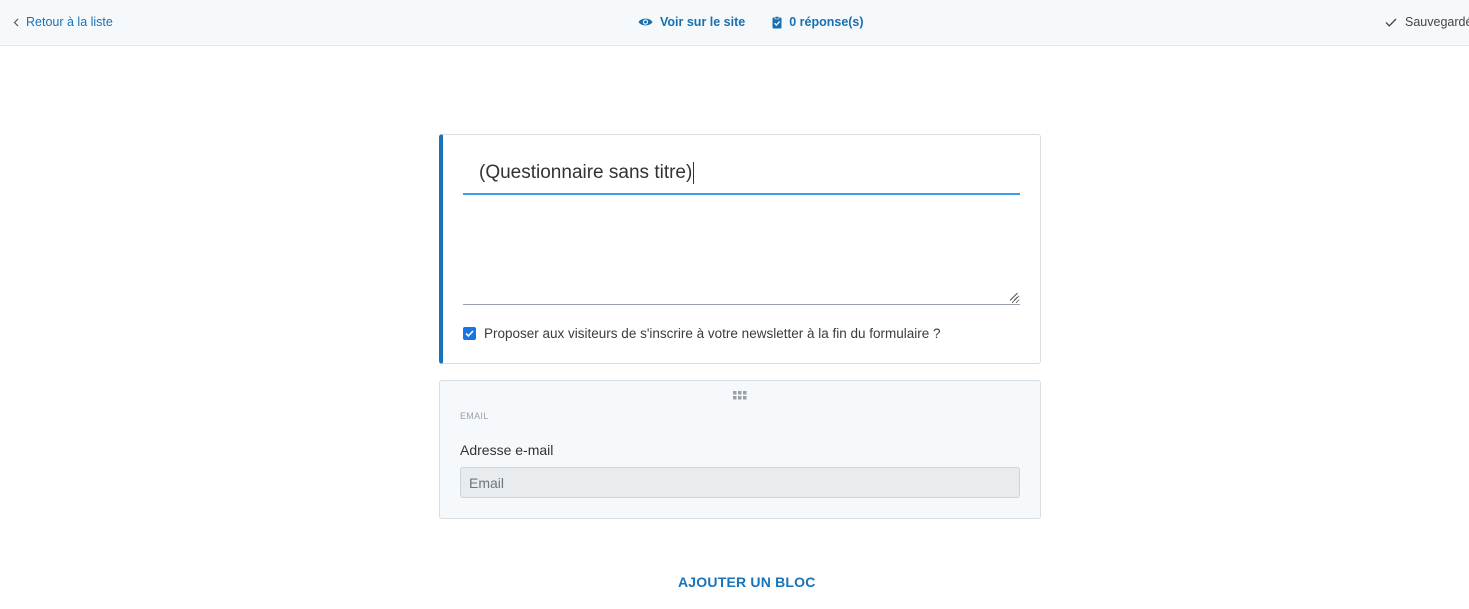  What do you see at coordinates (703, 22) in the screenshot?
I see `view-on-site-label: Voir sur le site` at bounding box center [703, 22].